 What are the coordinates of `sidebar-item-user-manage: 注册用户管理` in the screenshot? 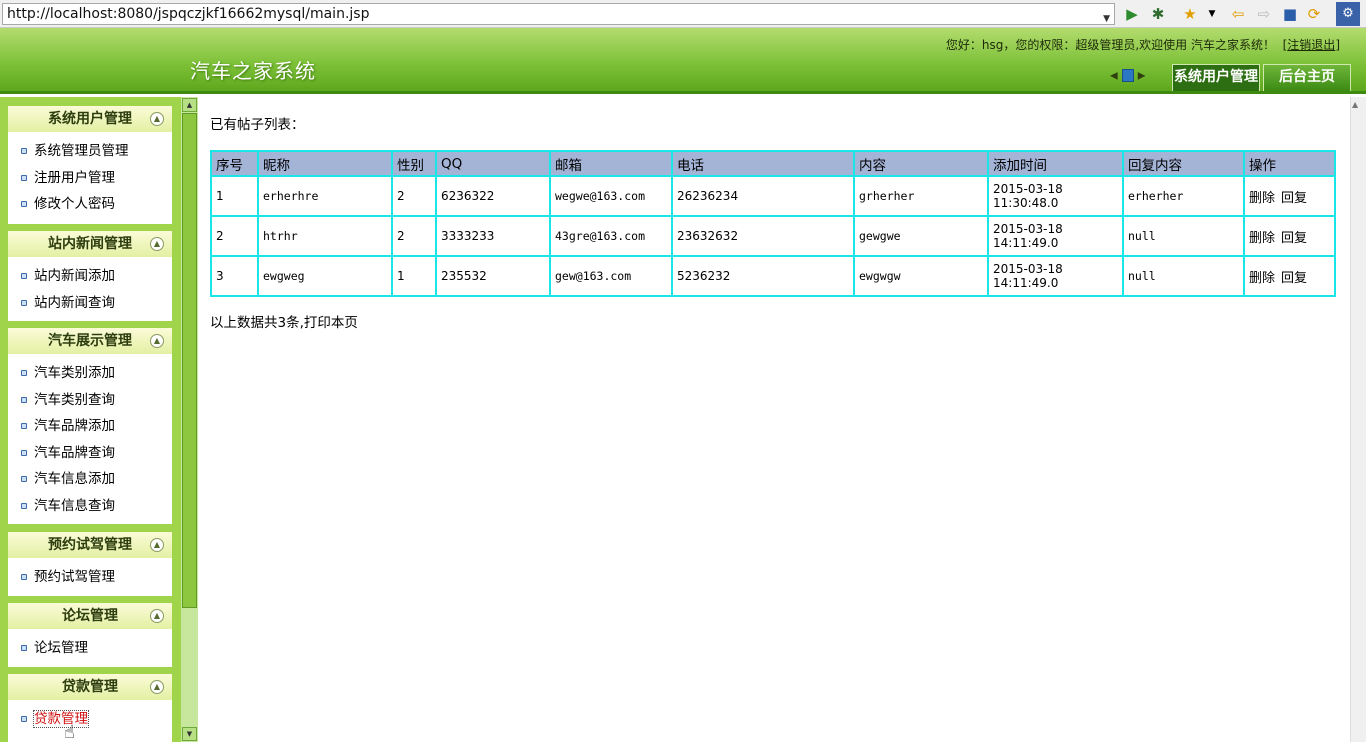 It's located at (90, 178).